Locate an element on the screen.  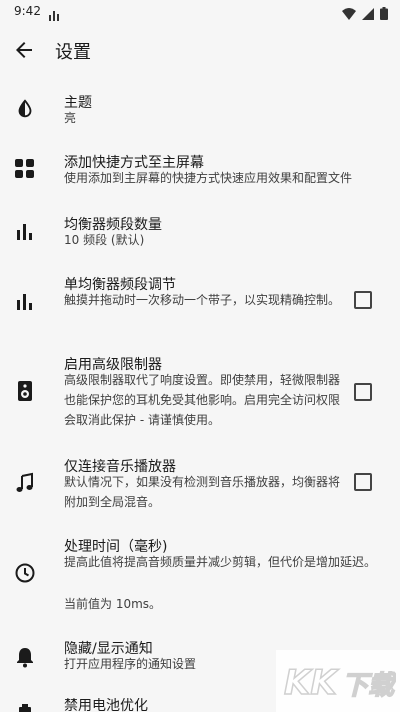
page-title: 设置 is located at coordinates (73, 52).